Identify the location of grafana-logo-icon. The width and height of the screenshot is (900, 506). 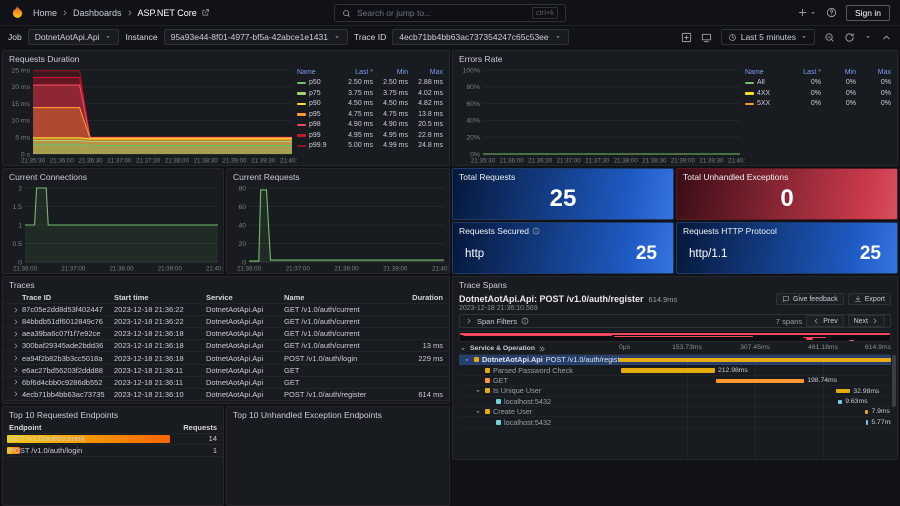
(17, 12).